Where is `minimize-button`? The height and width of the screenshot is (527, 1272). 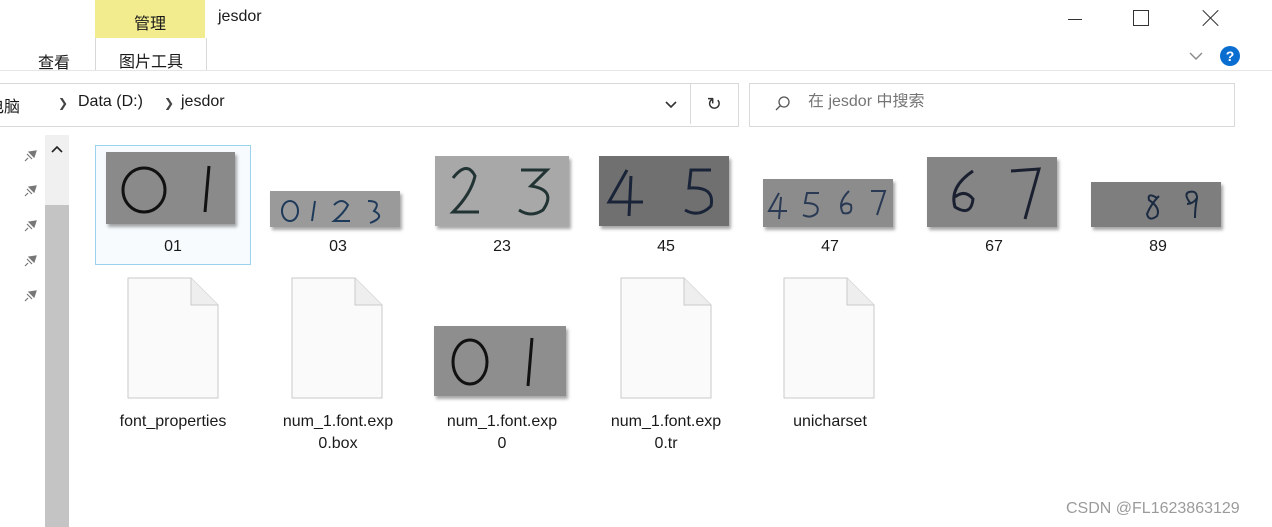 minimize-button is located at coordinates (1075, 18).